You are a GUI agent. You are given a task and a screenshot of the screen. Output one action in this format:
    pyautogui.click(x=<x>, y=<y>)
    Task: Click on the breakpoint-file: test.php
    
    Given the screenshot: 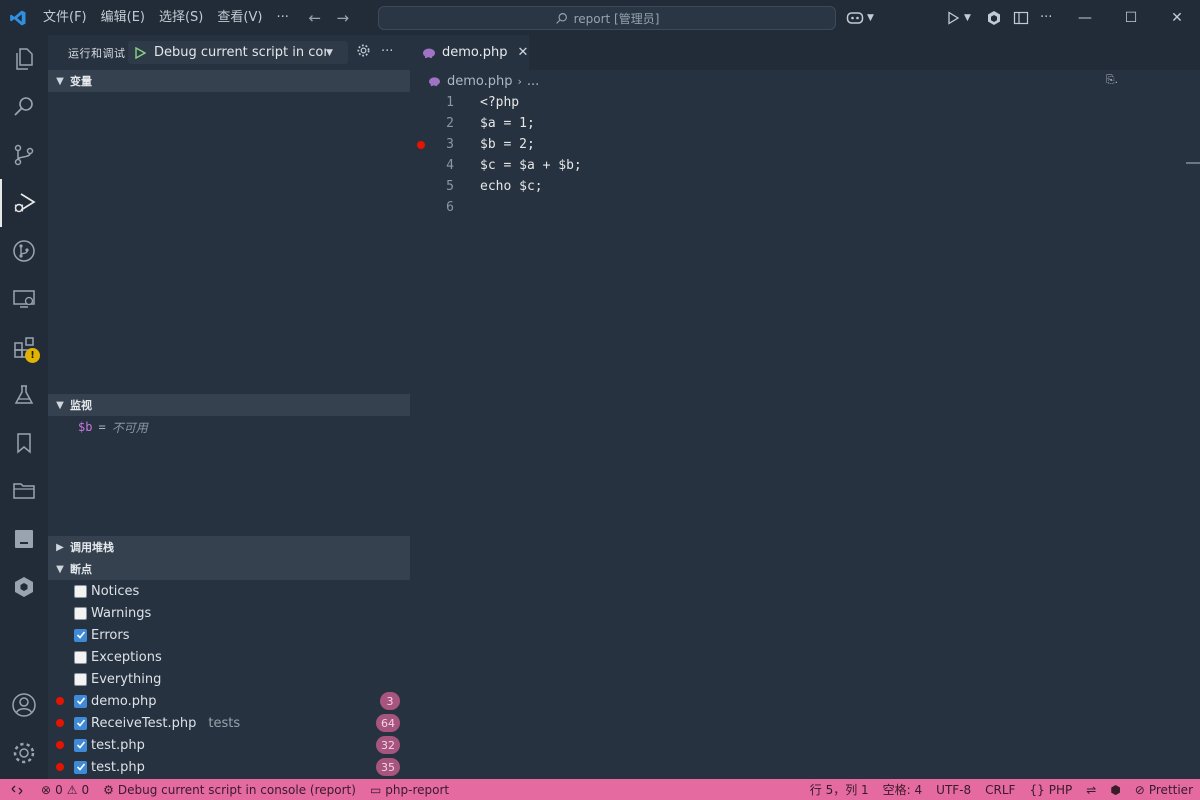 What is the action you would take?
    pyautogui.click(x=118, y=745)
    